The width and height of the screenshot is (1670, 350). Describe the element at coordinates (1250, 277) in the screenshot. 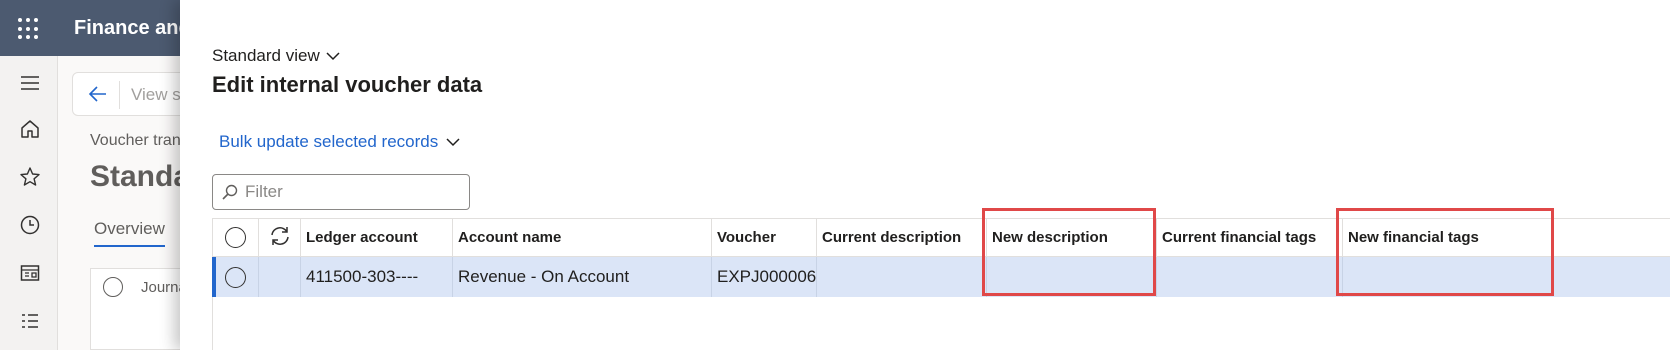

I see `current-financial-tags-cell` at that location.